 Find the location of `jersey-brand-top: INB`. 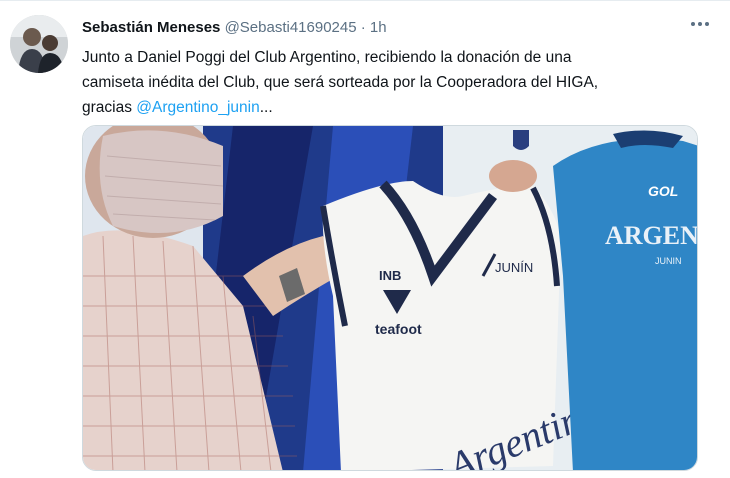

jersey-brand-top: INB is located at coordinates (390, 275).